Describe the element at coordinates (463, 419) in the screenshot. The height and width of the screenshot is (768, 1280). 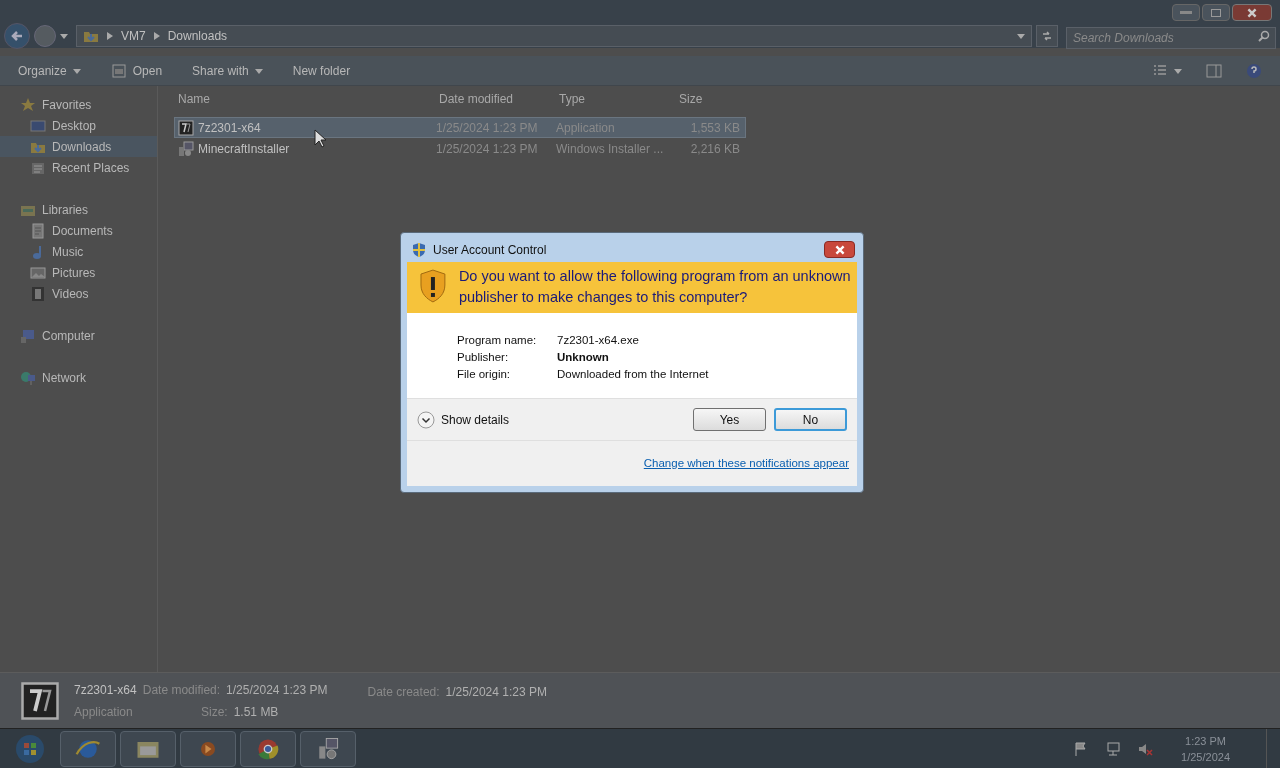
I see `show-details-button: Show details` at that location.